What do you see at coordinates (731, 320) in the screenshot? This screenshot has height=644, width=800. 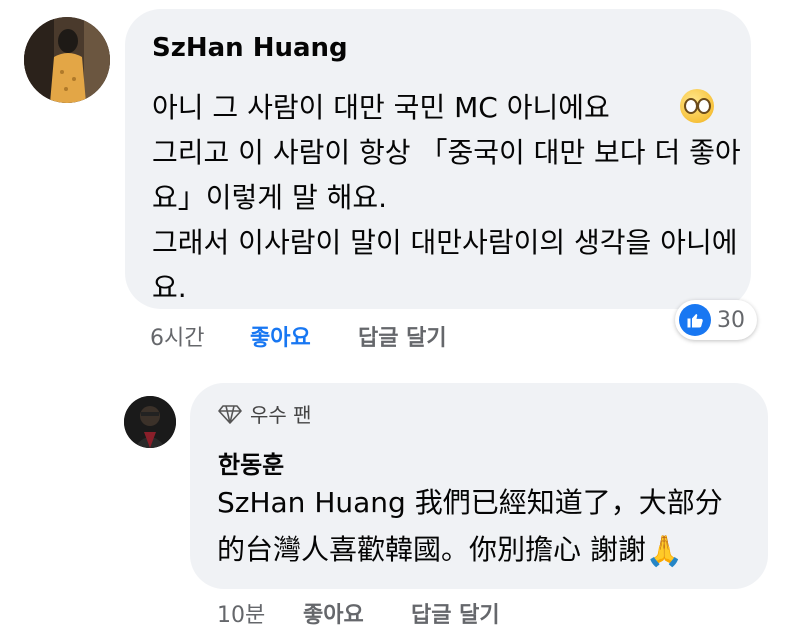 I see `reaction-count: 30` at bounding box center [731, 320].